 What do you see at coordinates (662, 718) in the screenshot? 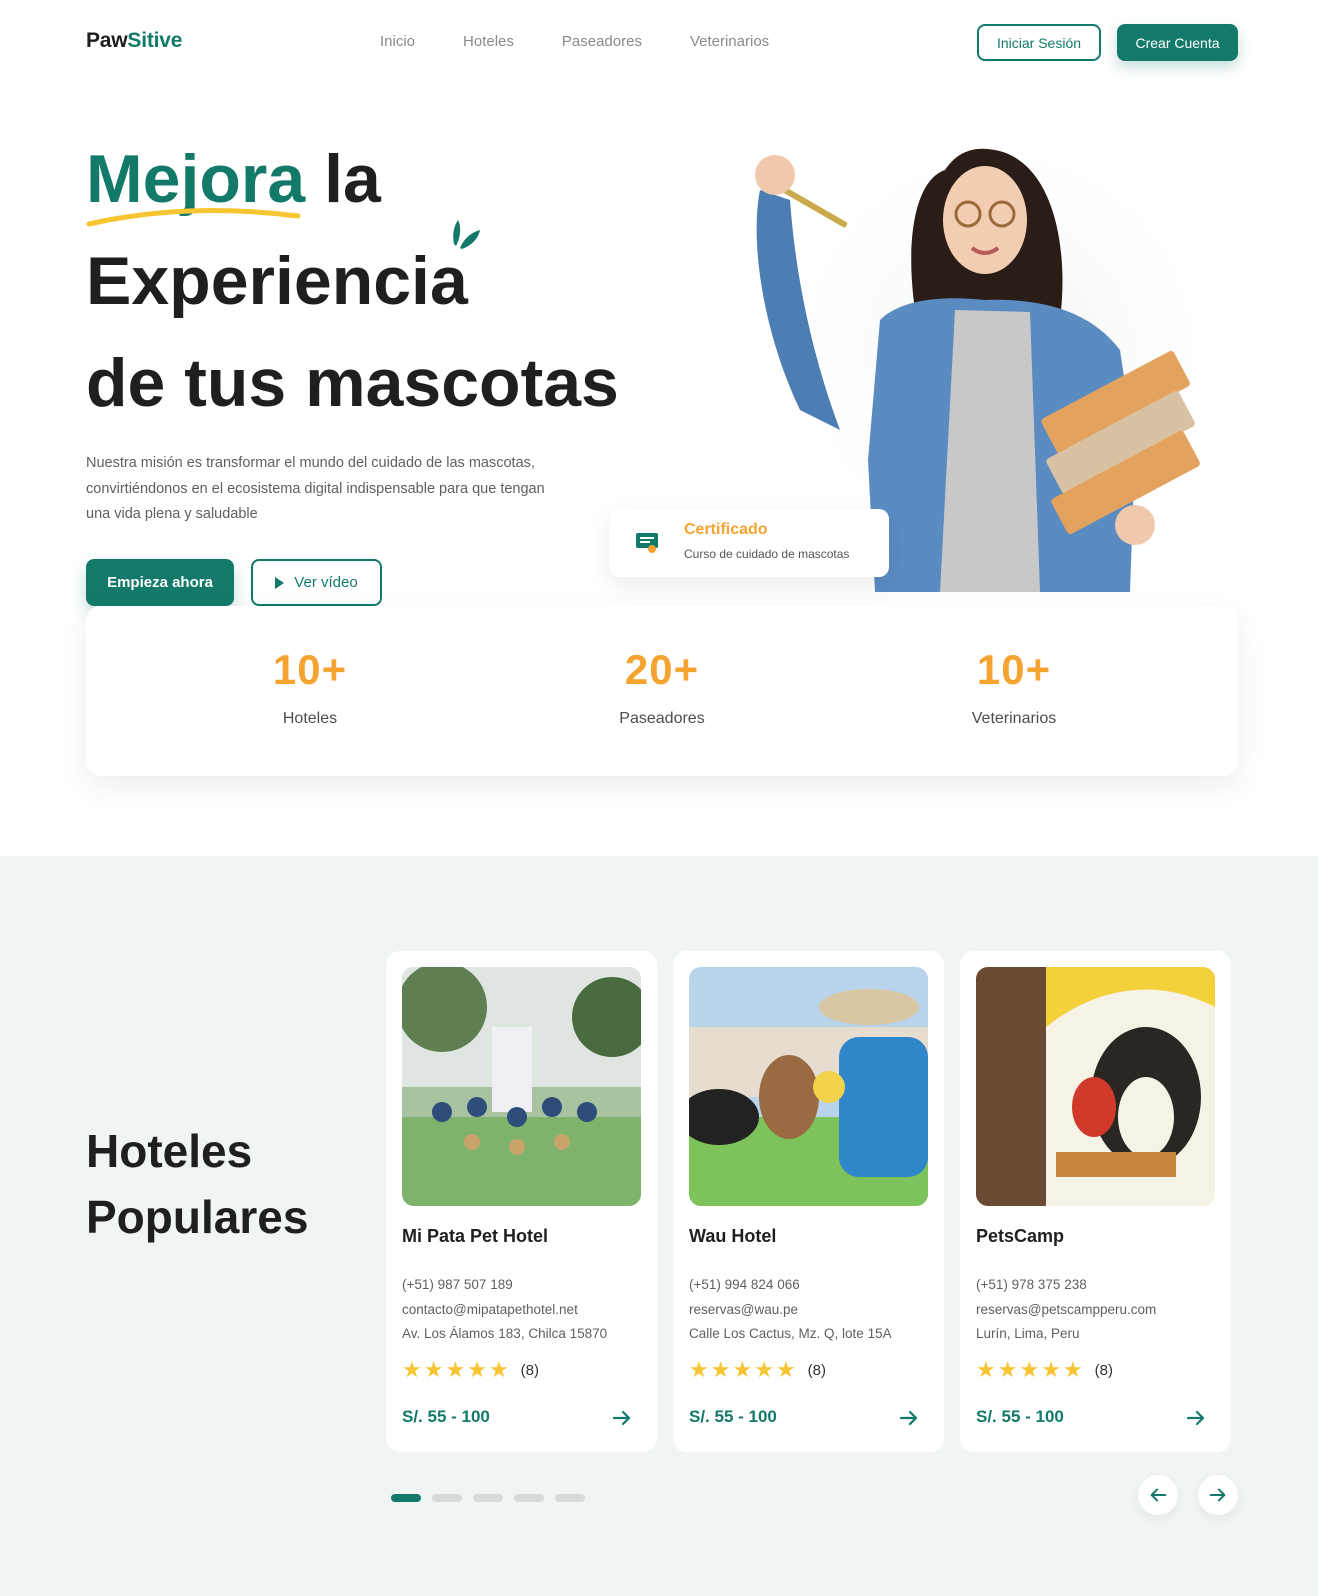
I see `stat-label: Paseadores` at bounding box center [662, 718].